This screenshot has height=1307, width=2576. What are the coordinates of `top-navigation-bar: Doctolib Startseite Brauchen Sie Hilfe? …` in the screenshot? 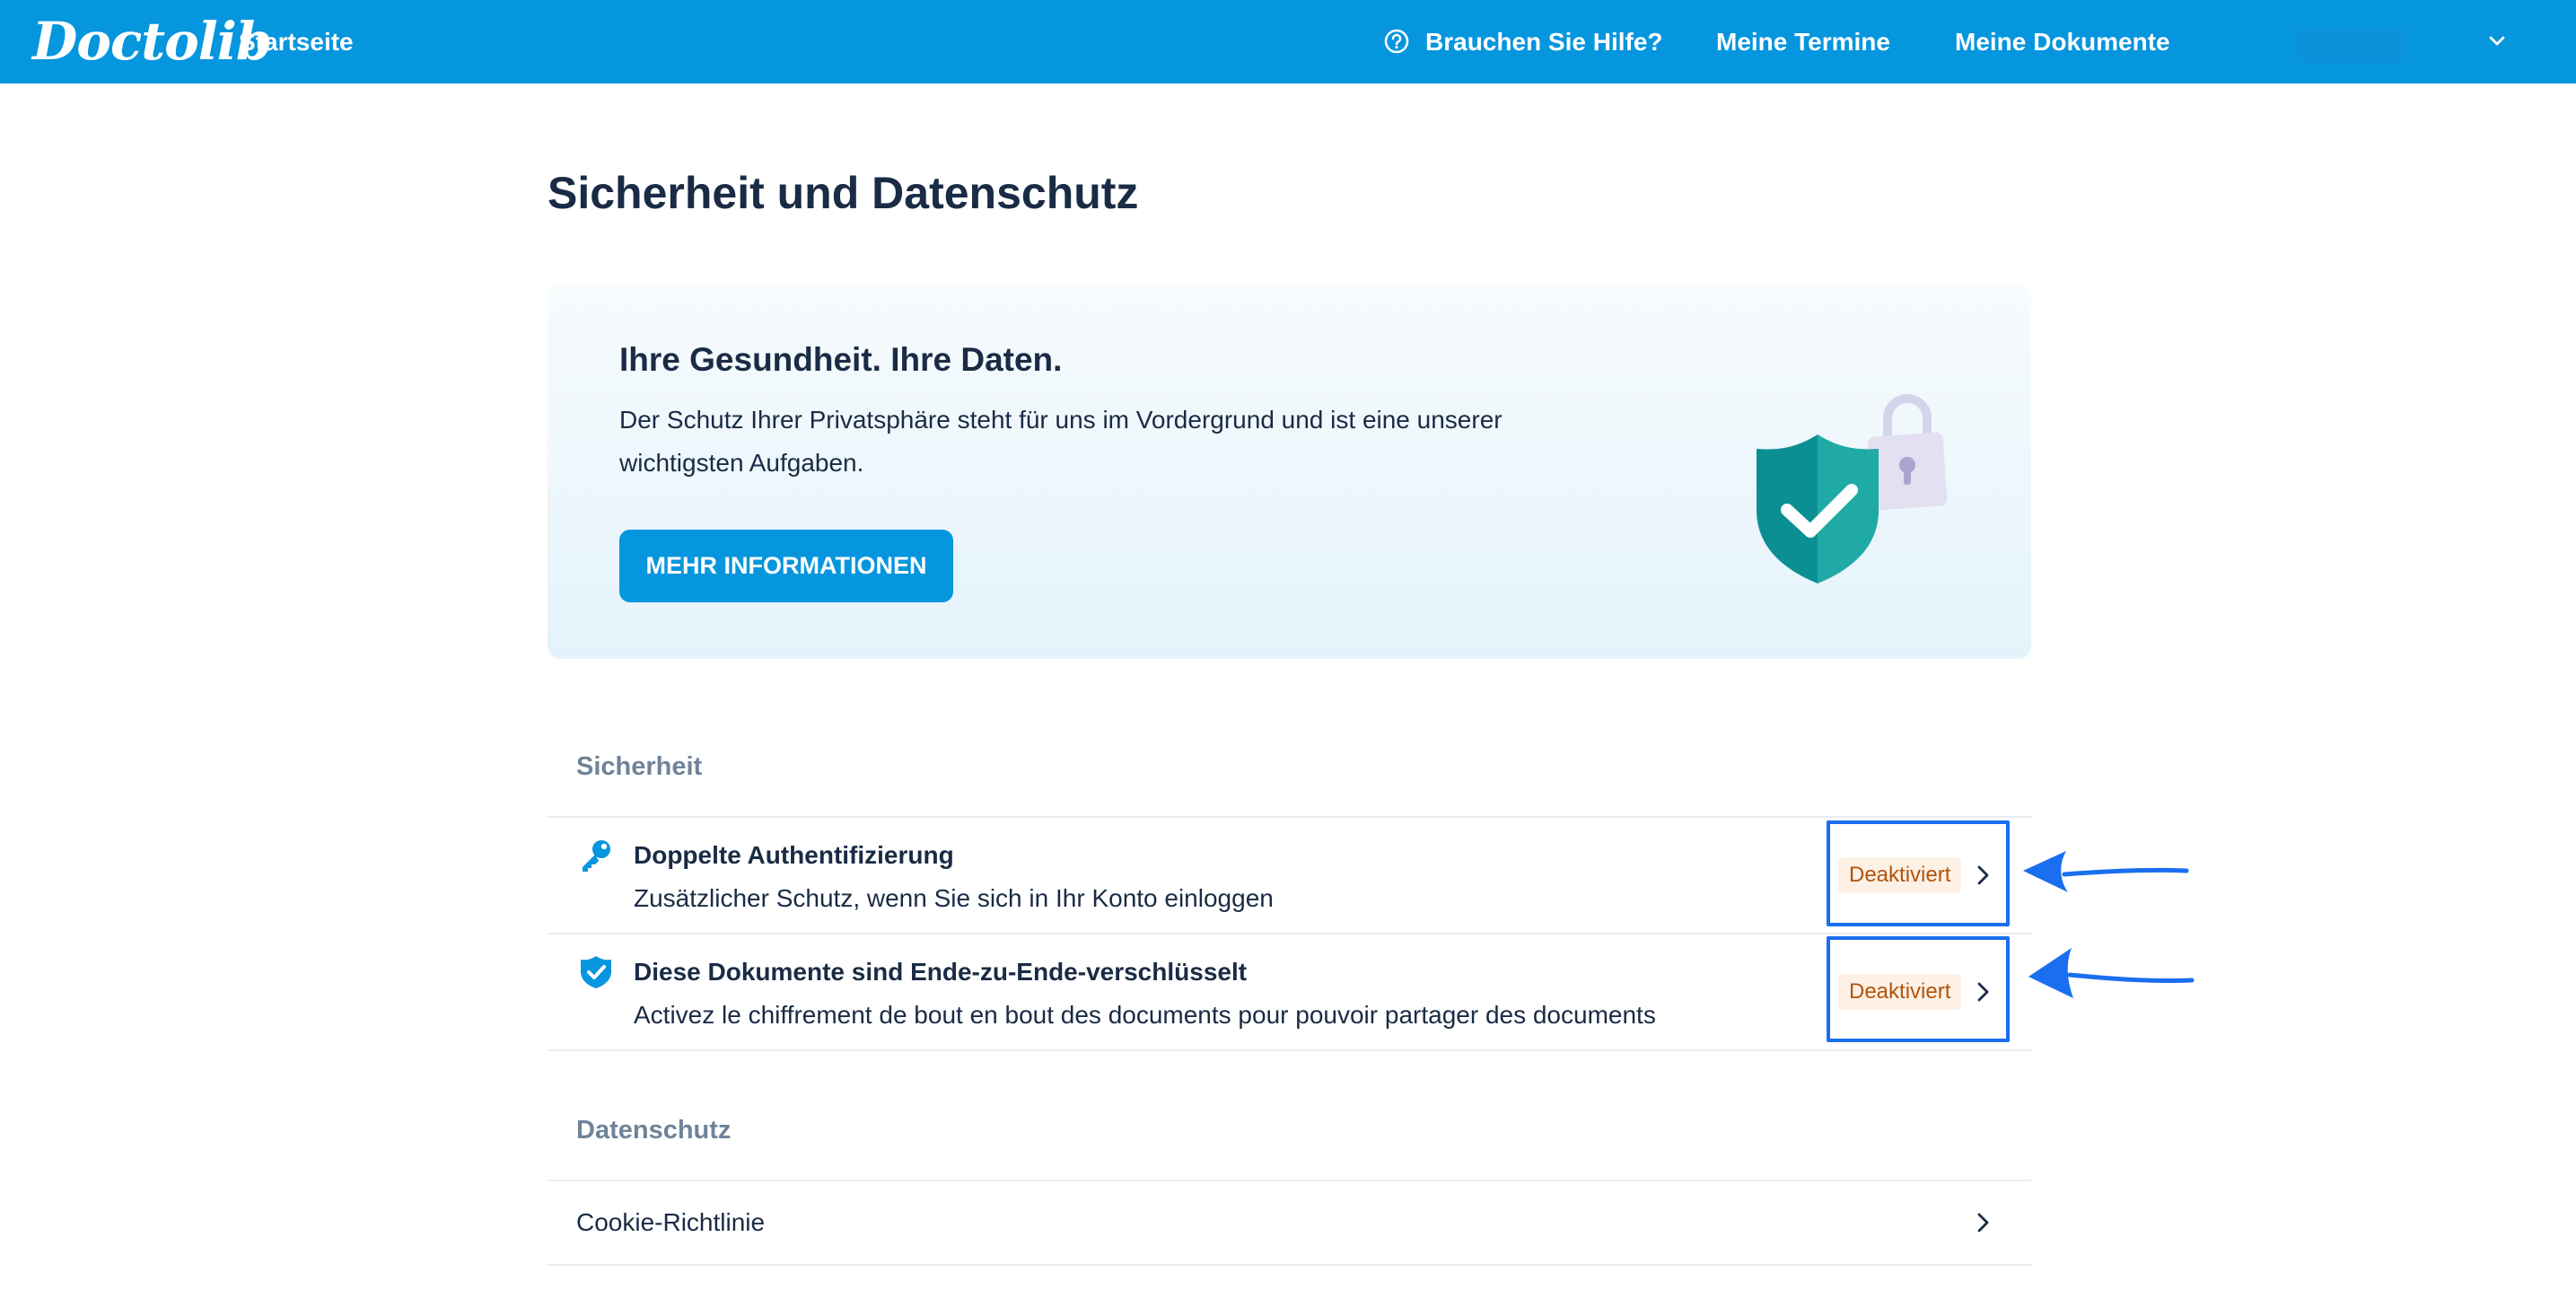 It's located at (1288, 41).